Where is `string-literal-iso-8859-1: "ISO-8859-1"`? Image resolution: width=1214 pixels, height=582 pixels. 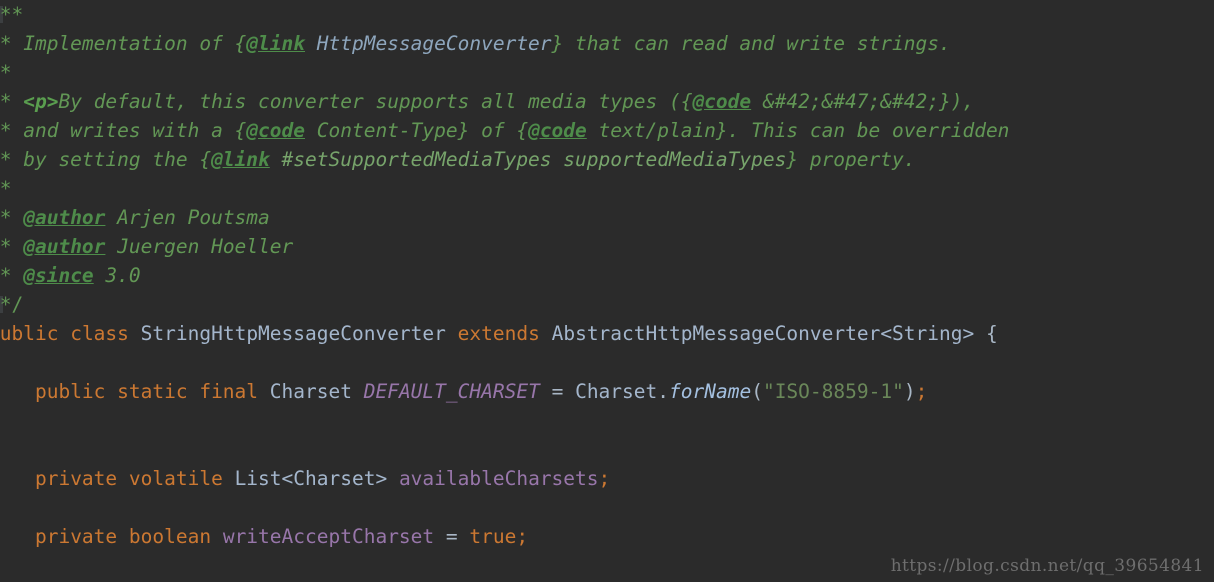 string-literal-iso-8859-1: "ISO-8859-1" is located at coordinates (833, 391).